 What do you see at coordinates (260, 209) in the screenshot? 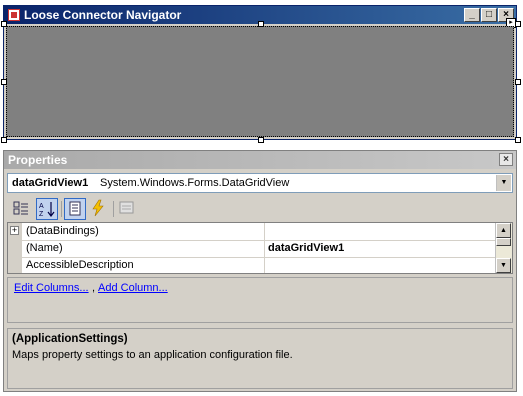
I see `properties-toolbar: A Z` at bounding box center [260, 209].